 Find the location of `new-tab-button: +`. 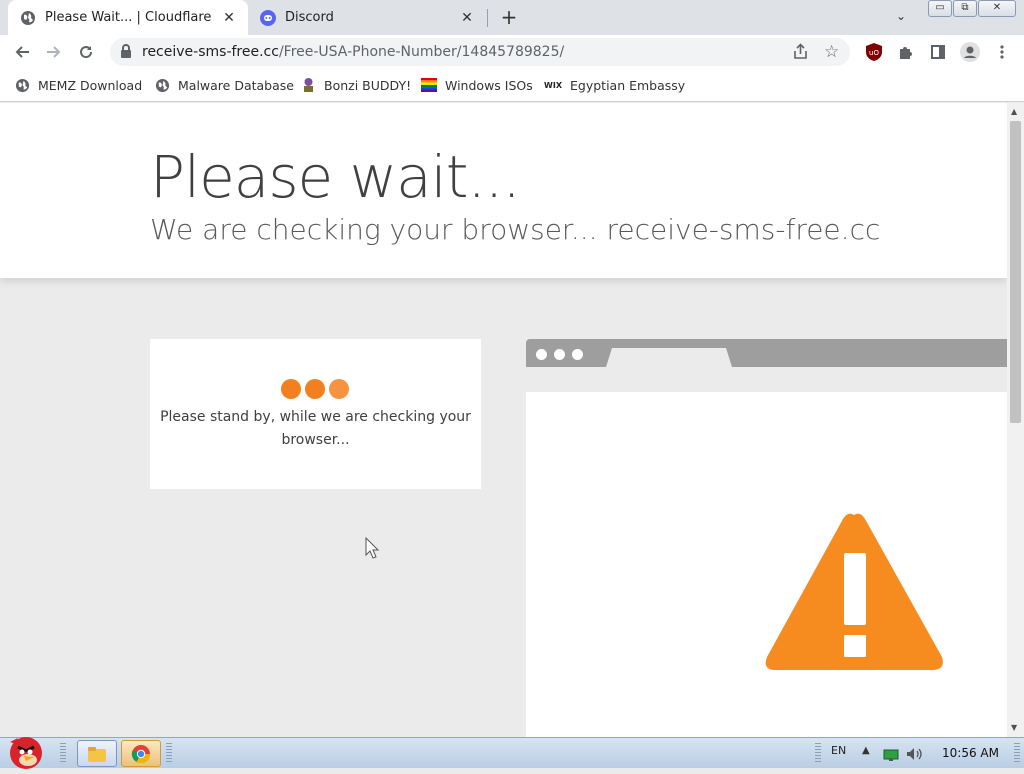

new-tab-button: + is located at coordinates (509, 17).